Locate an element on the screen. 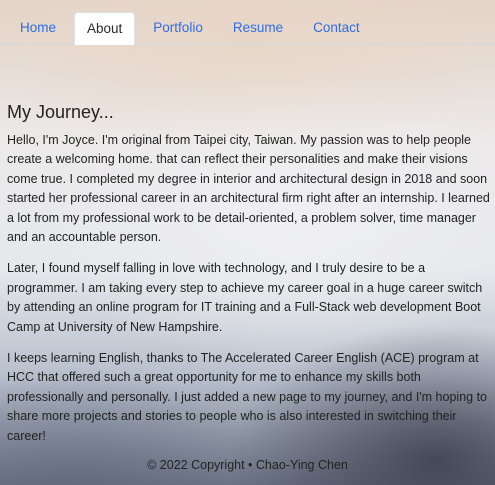 This screenshot has height=485, width=495. nav-tabs: Home About Portfolio Resume Contact is located at coordinates (247, 28).